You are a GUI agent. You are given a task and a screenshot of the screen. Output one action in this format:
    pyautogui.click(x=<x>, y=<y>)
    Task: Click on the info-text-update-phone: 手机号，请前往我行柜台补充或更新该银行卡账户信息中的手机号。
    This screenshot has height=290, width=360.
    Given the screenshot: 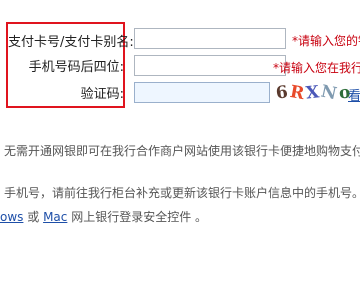 What is the action you would take?
    pyautogui.click(x=182, y=193)
    